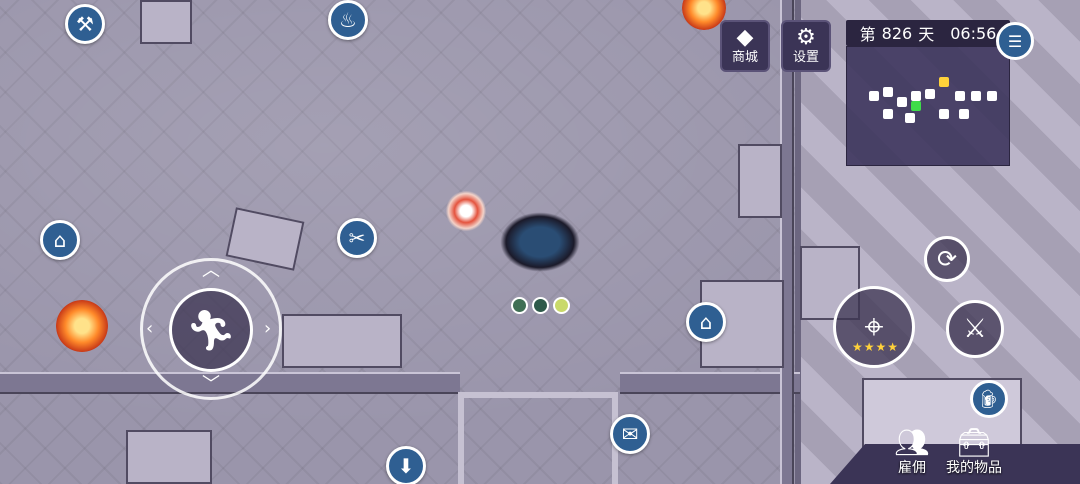 The height and width of the screenshot is (484, 1080). I want to click on day-time-counter: 第 826 天 06:56, so click(928, 33).